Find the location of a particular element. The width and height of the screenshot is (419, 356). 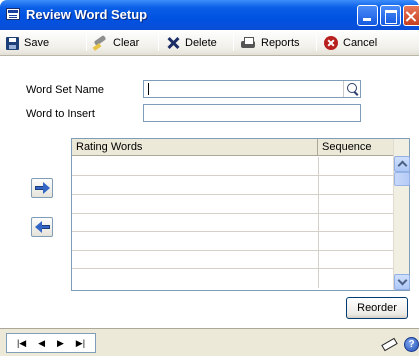

cancel-icon is located at coordinates (331, 43).